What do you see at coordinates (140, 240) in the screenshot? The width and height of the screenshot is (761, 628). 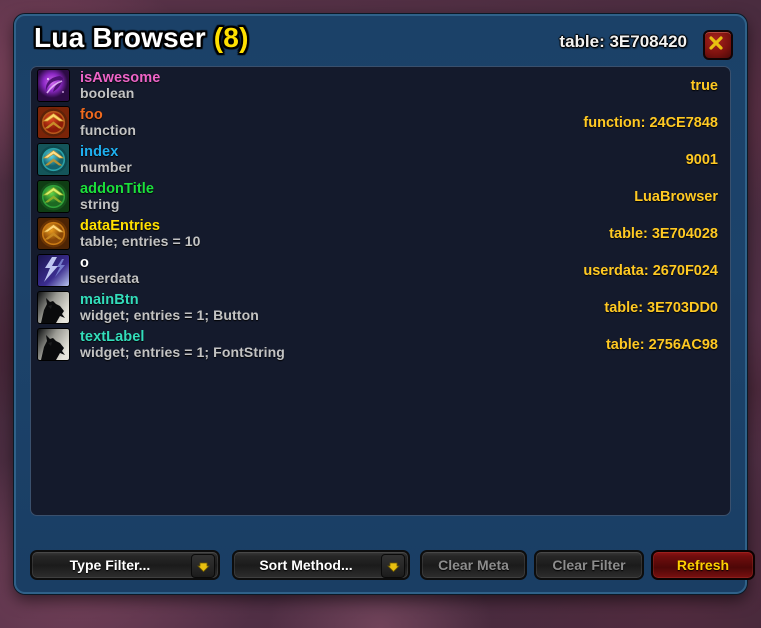 I see `entry-type: table; entries = 10` at bounding box center [140, 240].